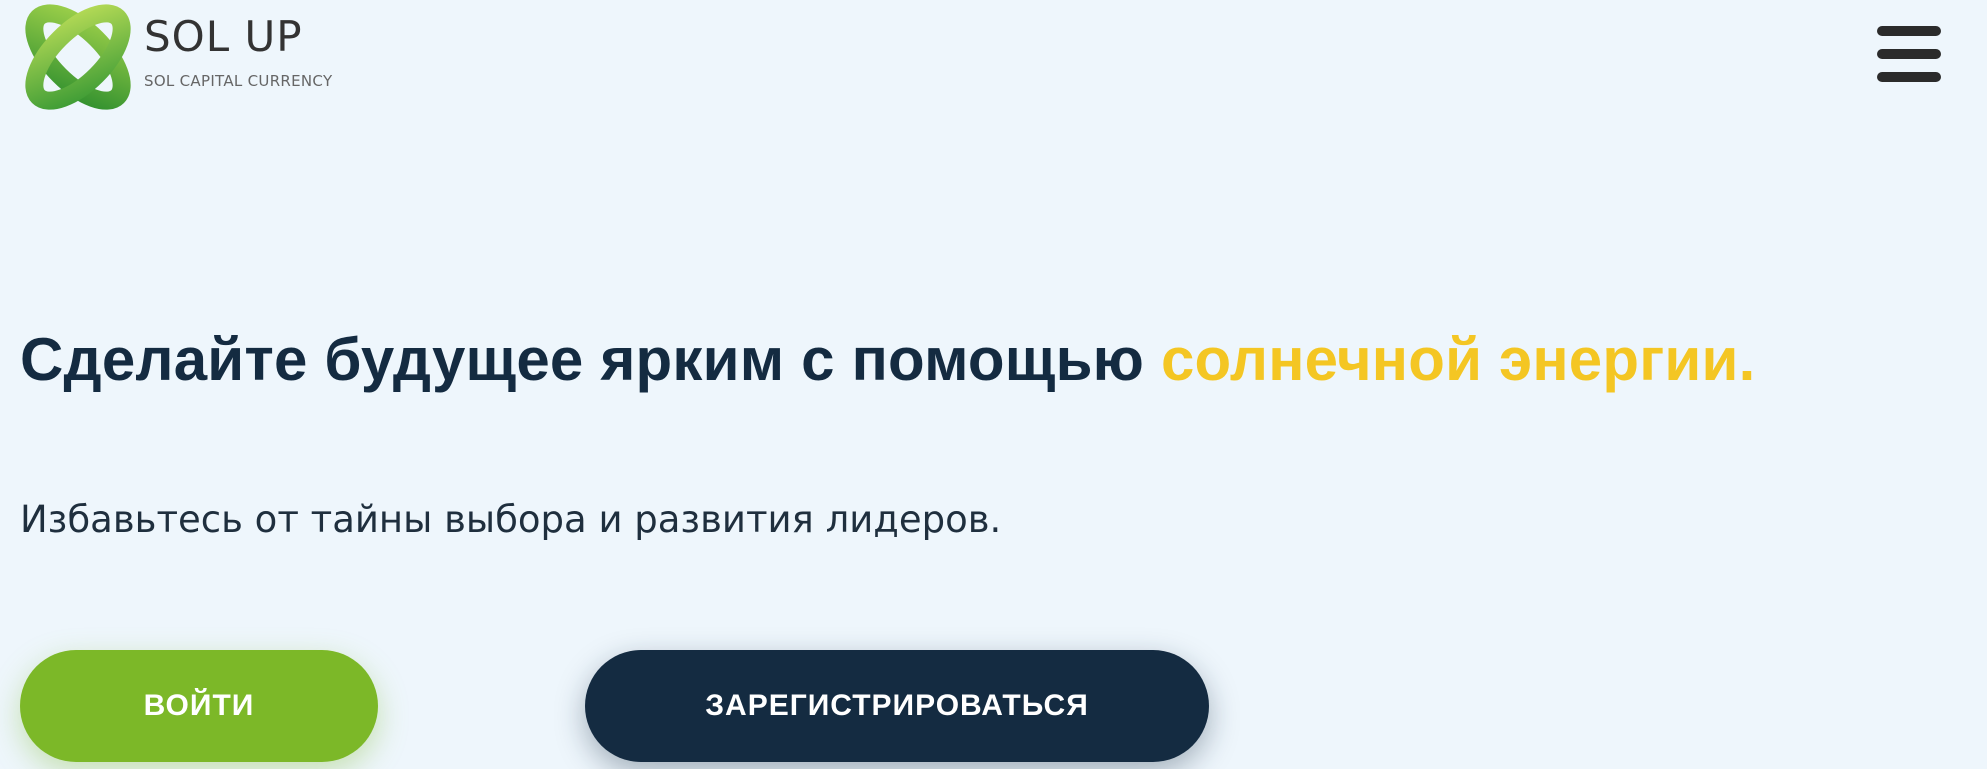  What do you see at coordinates (582, 359) in the screenshot?
I see `headline-main: Сделайте будущее ярким с помощью` at bounding box center [582, 359].